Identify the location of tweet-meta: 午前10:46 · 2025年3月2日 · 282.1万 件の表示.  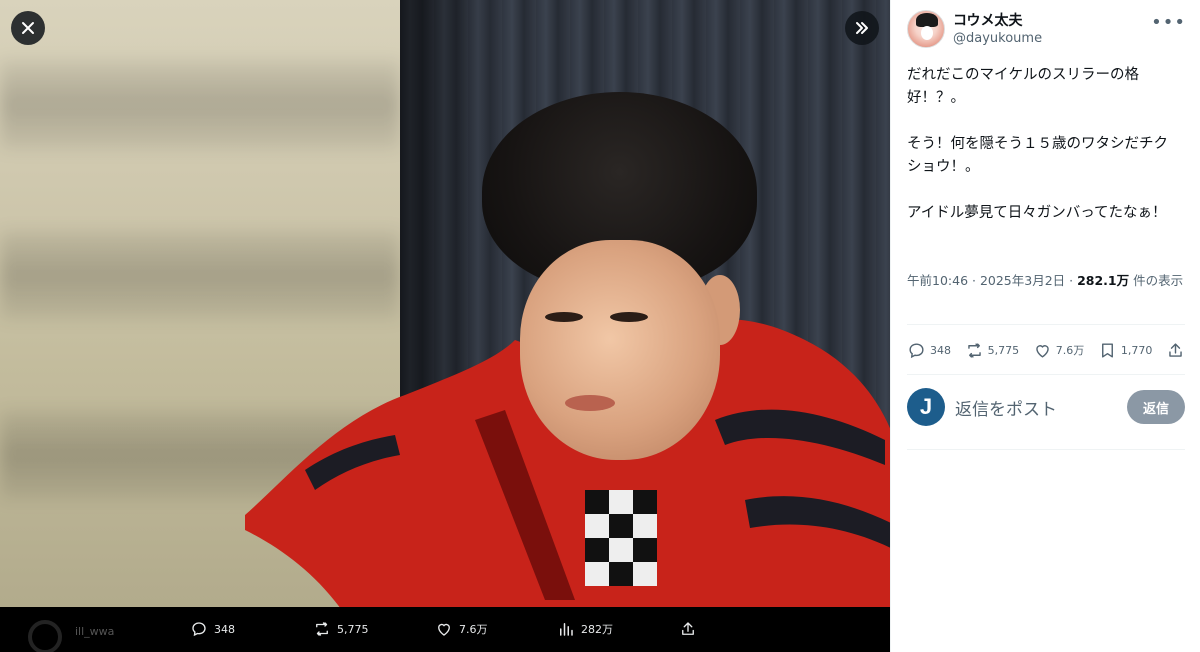
(1045, 280).